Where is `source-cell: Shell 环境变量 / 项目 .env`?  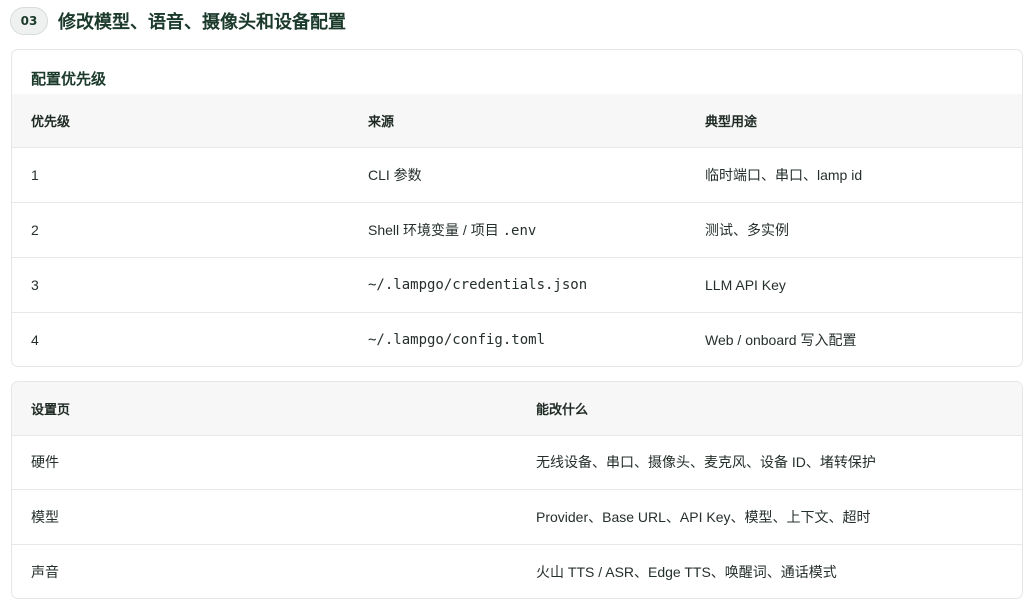
source-cell: Shell 环境变量 / 项目 .env is located at coordinates (517, 229).